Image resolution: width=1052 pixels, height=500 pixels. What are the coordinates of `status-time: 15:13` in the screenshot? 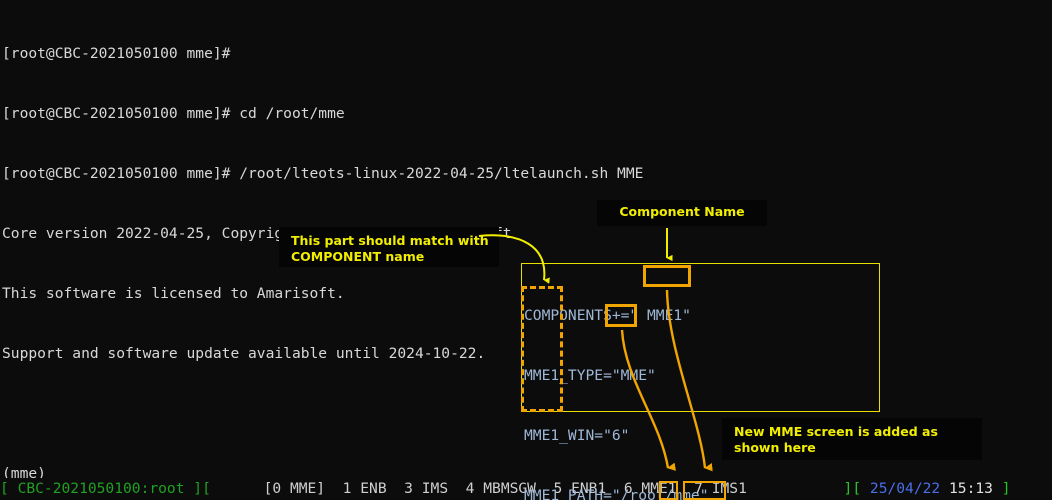 It's located at (971, 488).